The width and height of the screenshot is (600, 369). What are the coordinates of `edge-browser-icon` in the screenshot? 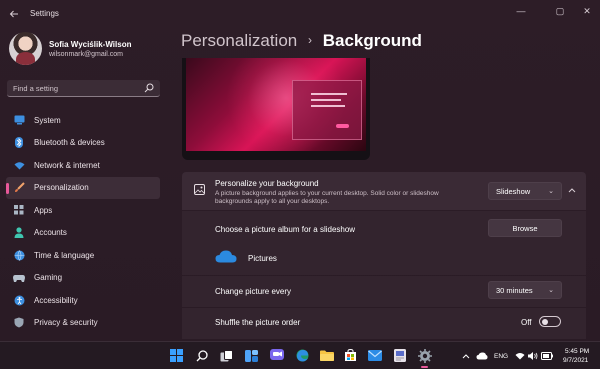 It's located at (302, 355).